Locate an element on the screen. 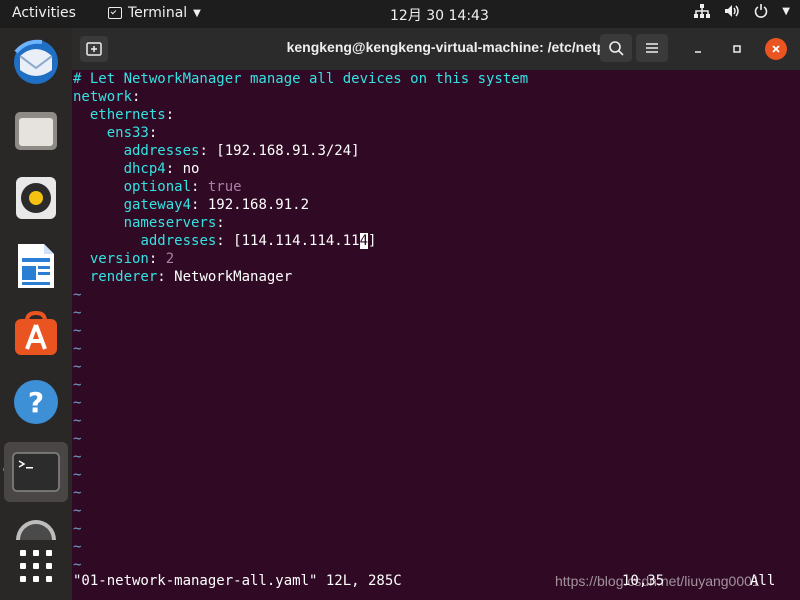 This screenshot has height=600, width=800. dock-show-apps is located at coordinates (36, 566).